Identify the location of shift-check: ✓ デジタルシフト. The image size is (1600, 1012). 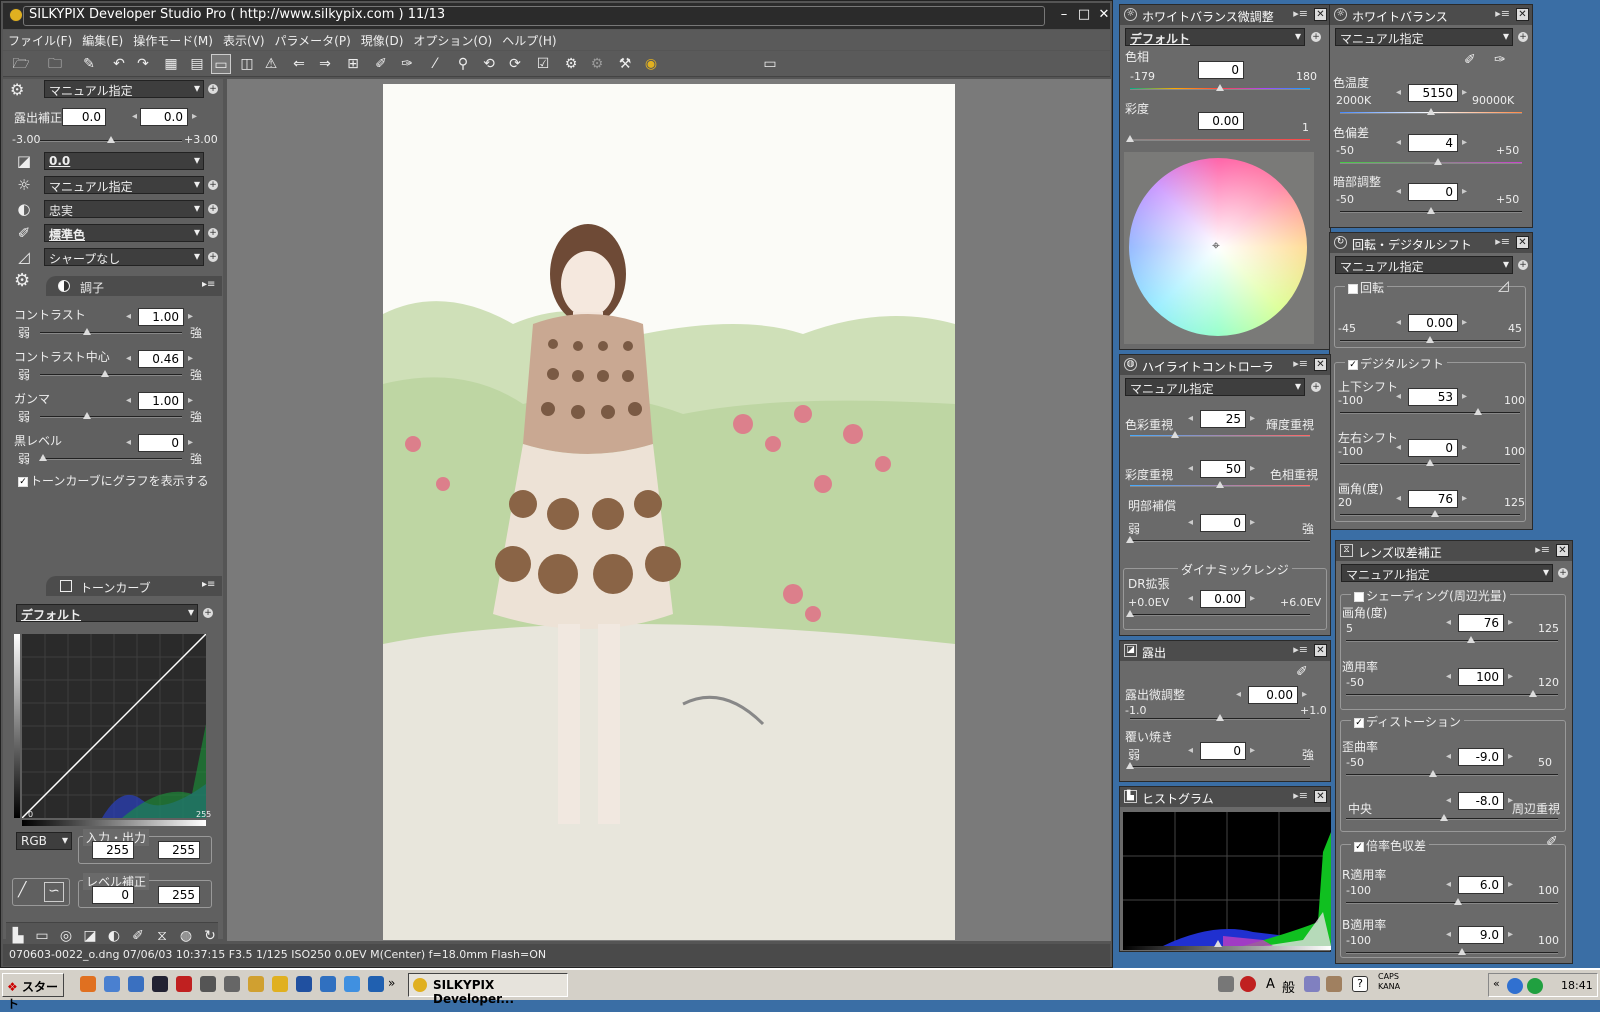
(1396, 363).